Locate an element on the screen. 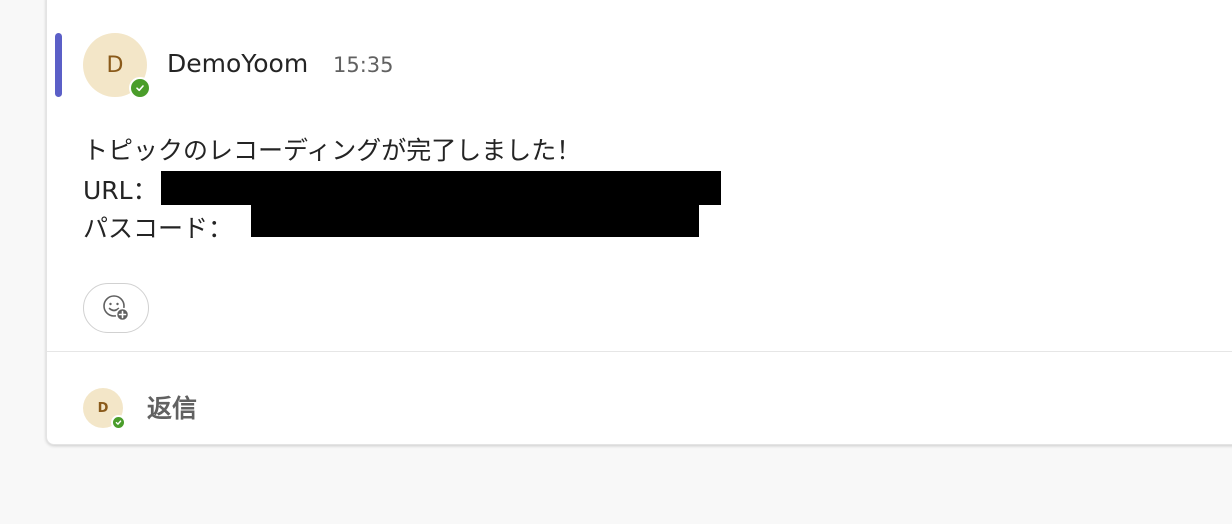  message-timestamp: 15:35 is located at coordinates (363, 65).